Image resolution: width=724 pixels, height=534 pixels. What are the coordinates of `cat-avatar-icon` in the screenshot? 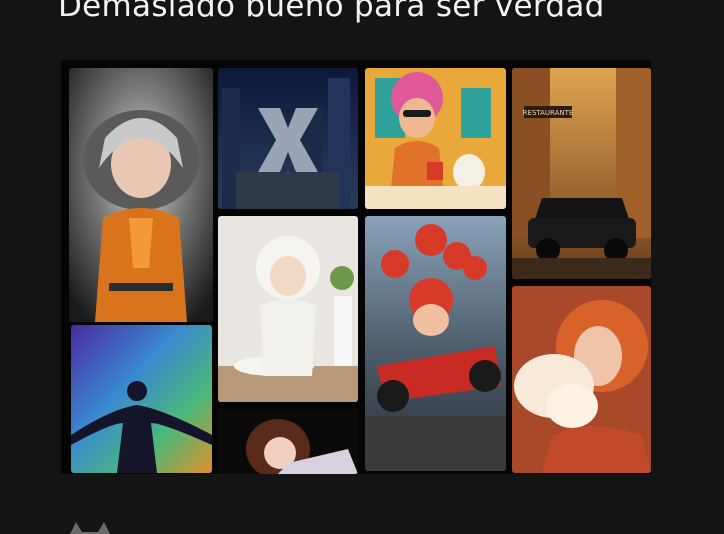 It's located at (90, 527).